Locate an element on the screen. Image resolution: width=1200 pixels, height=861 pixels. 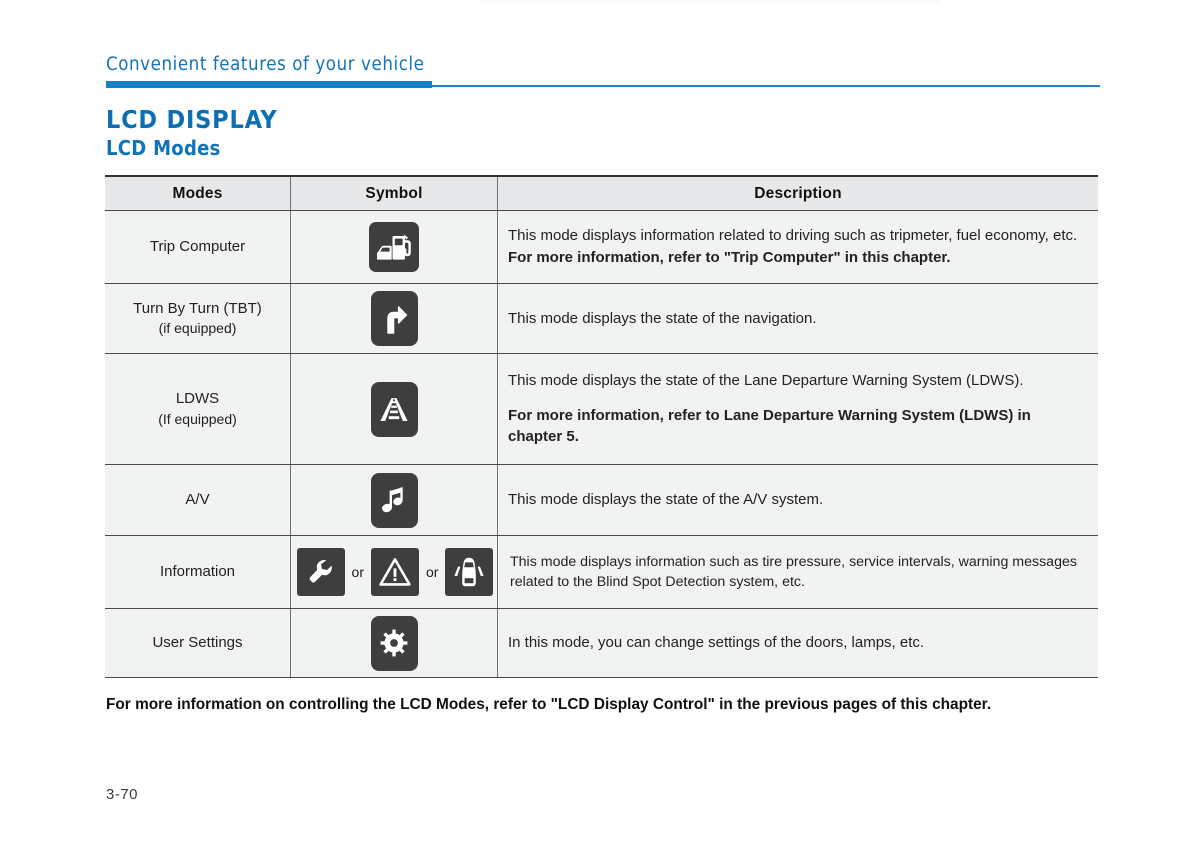
mode-label: Turn By Turn (TBT) is located at coordinates (197, 308).